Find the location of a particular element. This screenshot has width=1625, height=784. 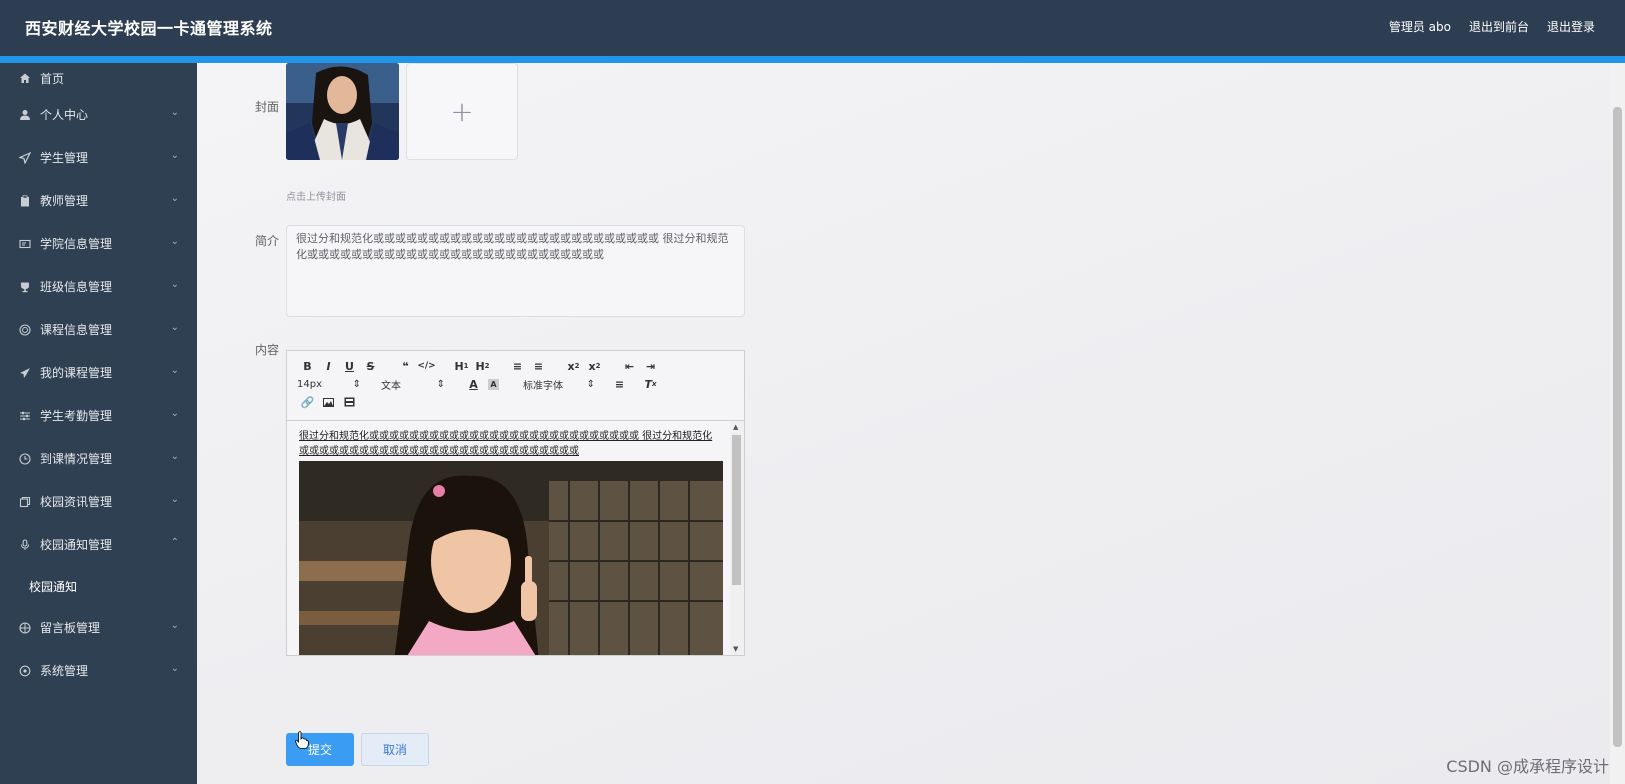

sidebar-item-course-info: 课程信息管理 ⌄ is located at coordinates (98, 329).